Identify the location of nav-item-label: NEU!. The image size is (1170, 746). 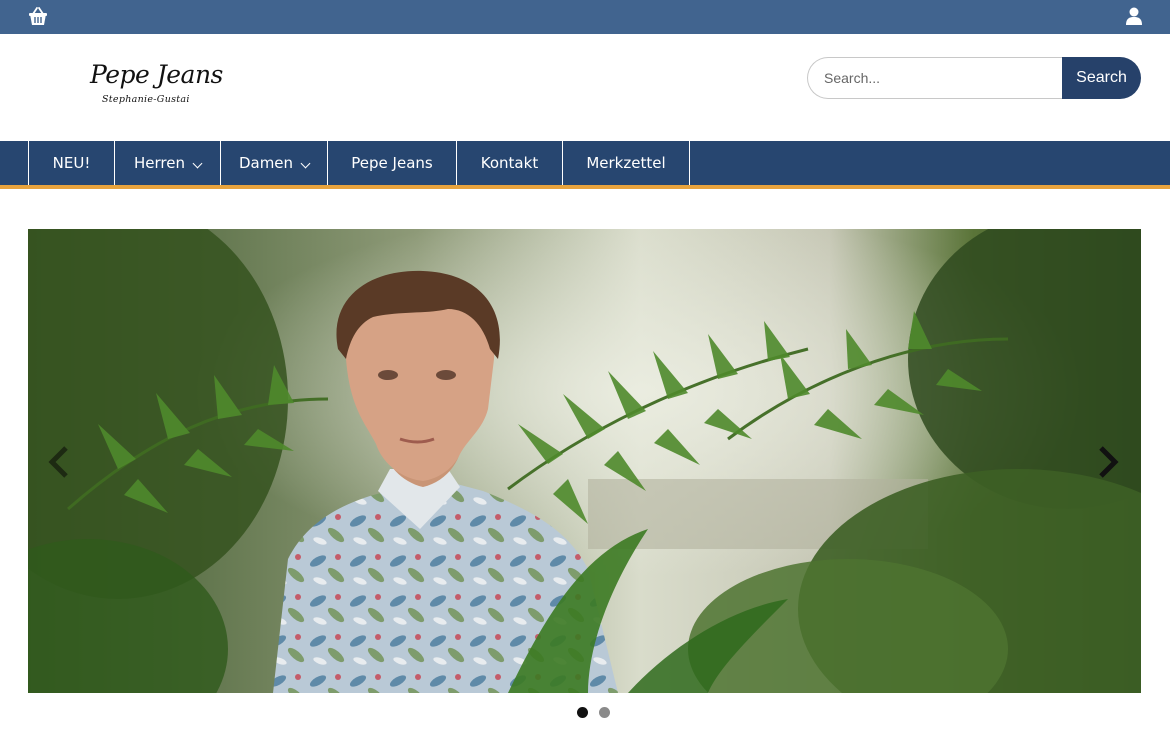
(71, 163).